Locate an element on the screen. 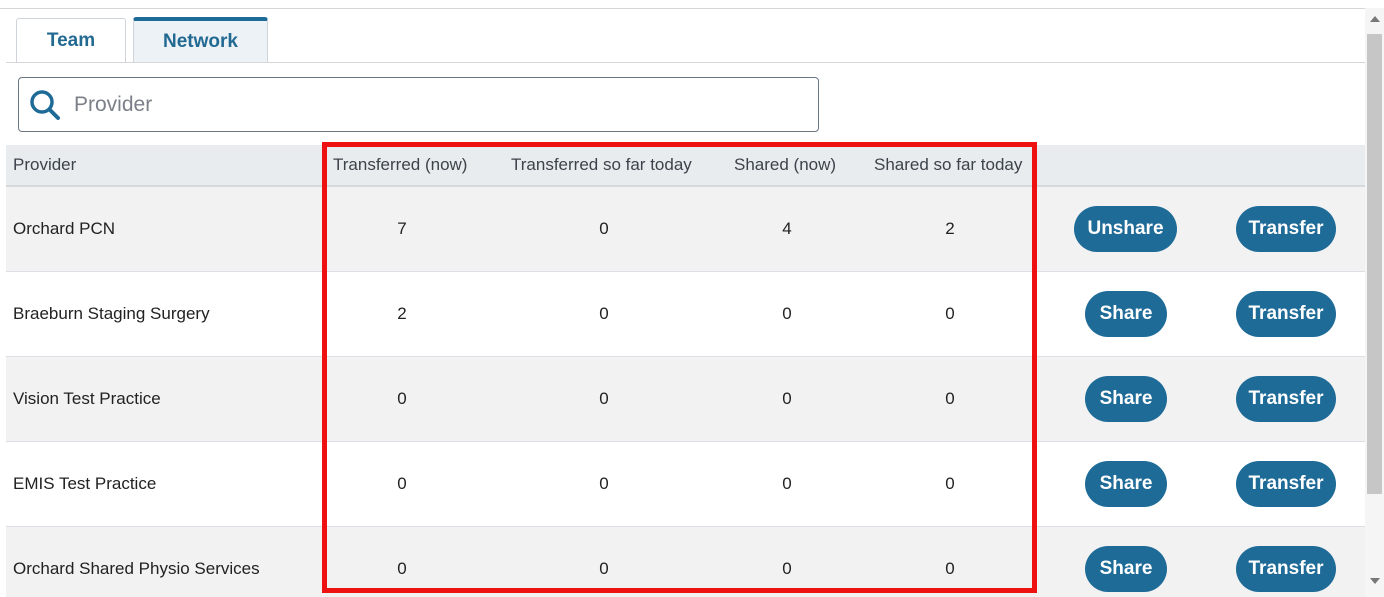 The height and width of the screenshot is (597, 1384). header-transferred-today: Transferred so far today is located at coordinates (601, 165).